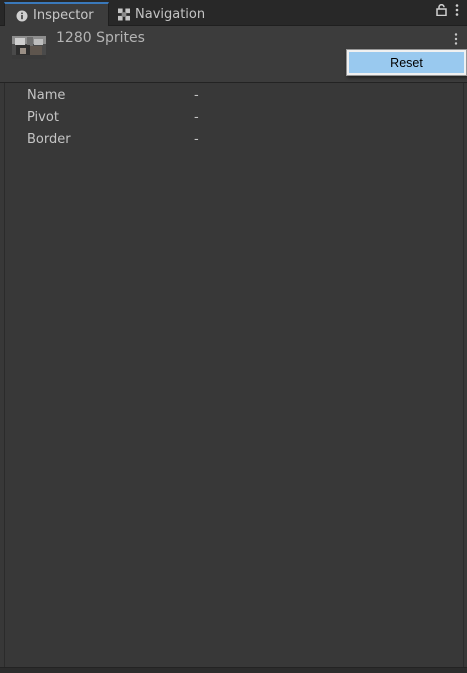 Image resolution: width=467 pixels, height=673 pixels. I want to click on kebab-menu-icon, so click(457, 10).